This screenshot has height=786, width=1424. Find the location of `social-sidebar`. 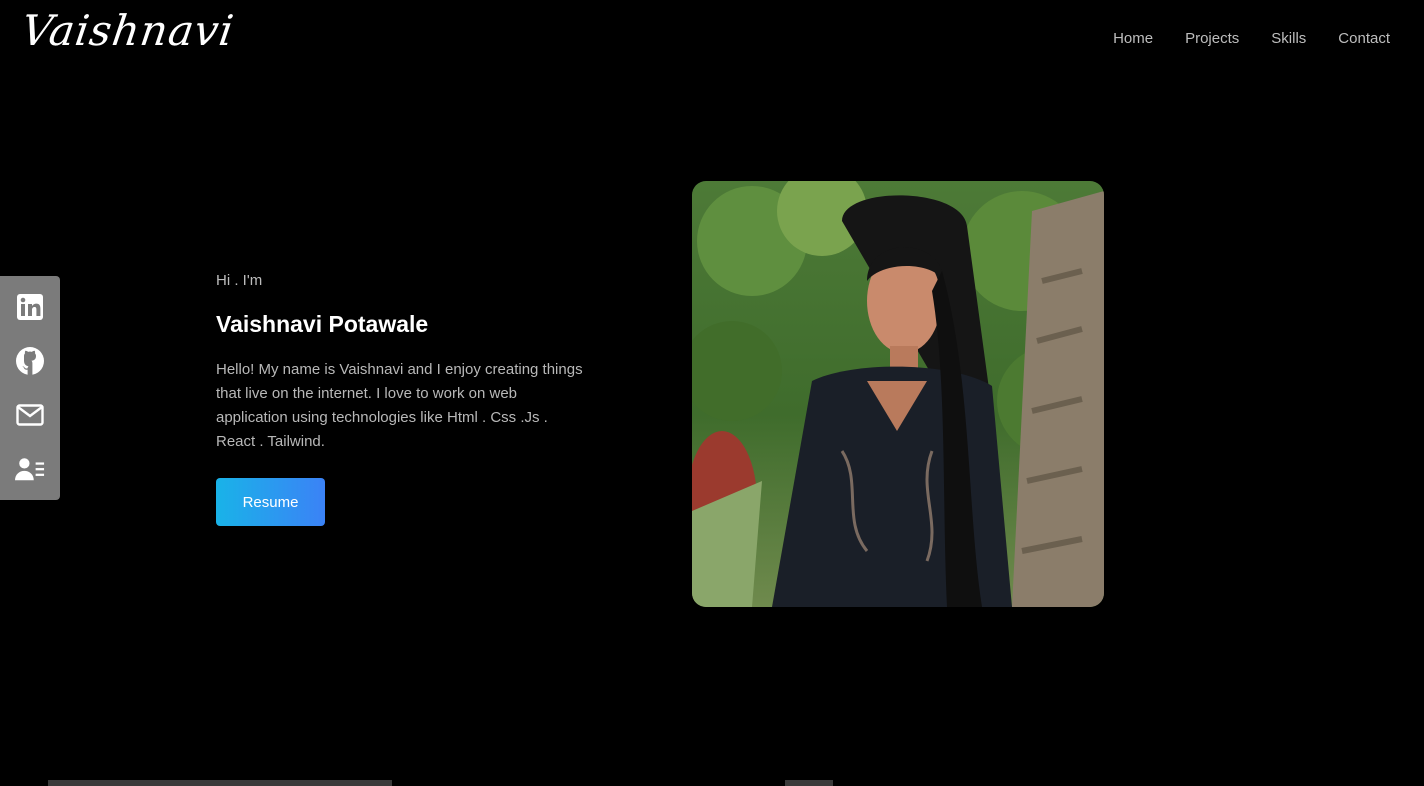

social-sidebar is located at coordinates (30, 388).